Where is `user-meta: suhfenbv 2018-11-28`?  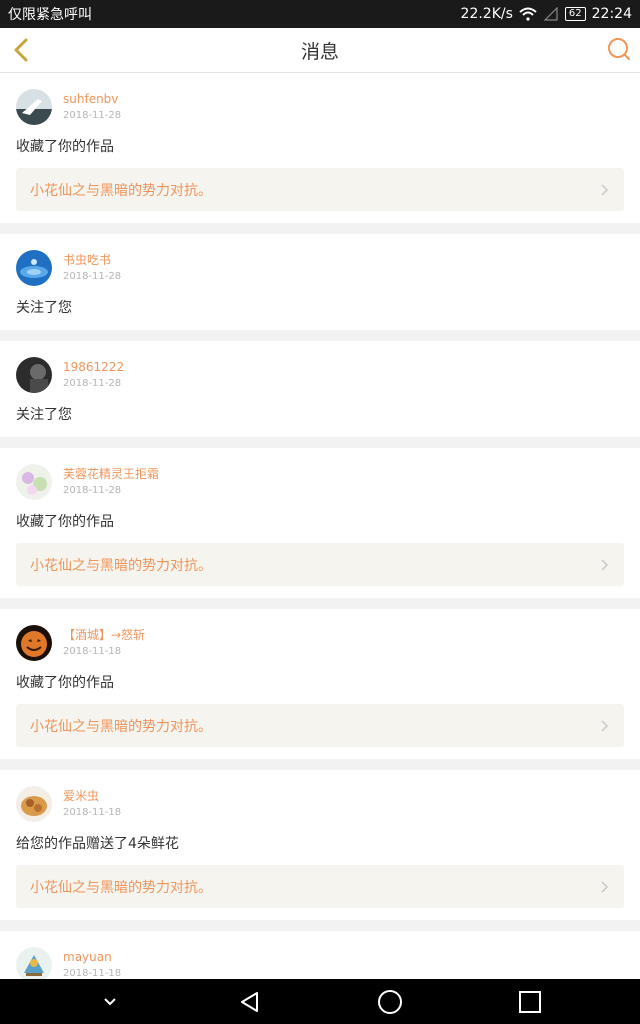 user-meta: suhfenbv 2018-11-28 is located at coordinates (92, 107).